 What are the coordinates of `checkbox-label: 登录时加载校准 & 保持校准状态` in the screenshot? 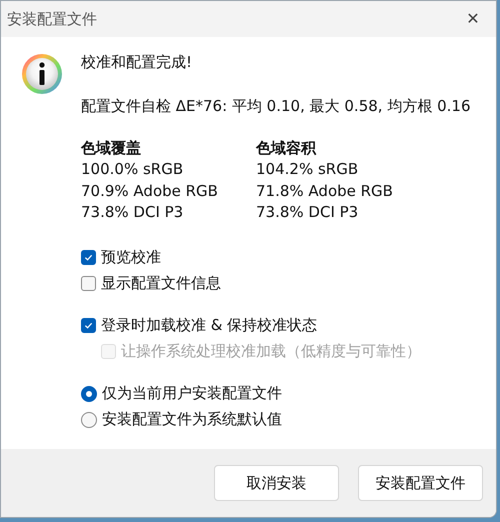 It's located at (209, 325).